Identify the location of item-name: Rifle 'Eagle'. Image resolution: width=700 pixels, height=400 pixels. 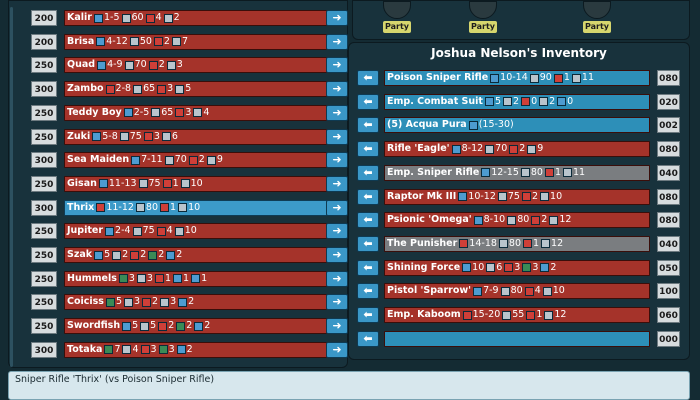
(418, 149).